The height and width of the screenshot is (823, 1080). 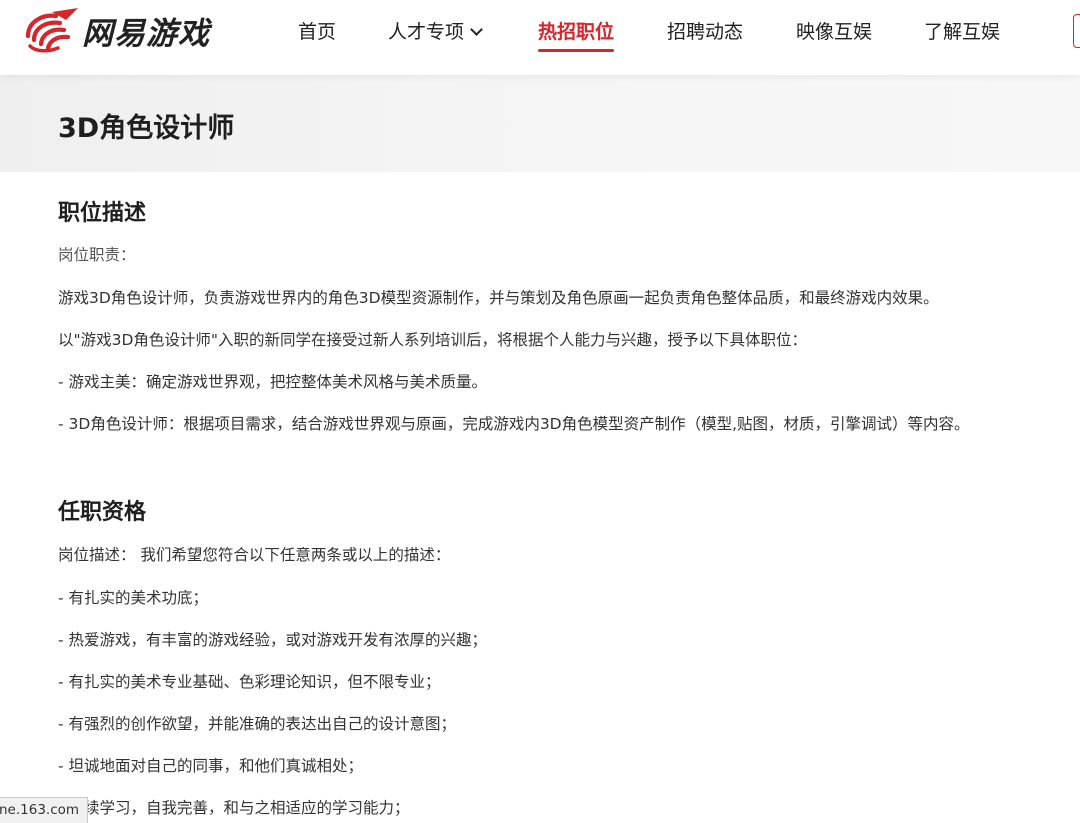 What do you see at coordinates (834, 30) in the screenshot?
I see `nav-video: 映像互娱` at bounding box center [834, 30].